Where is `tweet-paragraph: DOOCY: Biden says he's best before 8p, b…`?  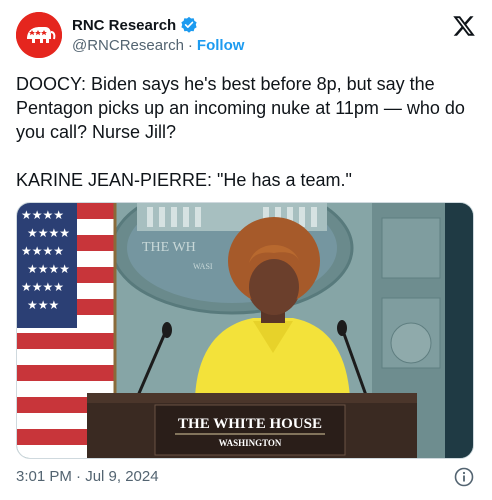
tweet-paragraph: DOOCY: Biden says he's best before 8p, b… is located at coordinates (240, 108).